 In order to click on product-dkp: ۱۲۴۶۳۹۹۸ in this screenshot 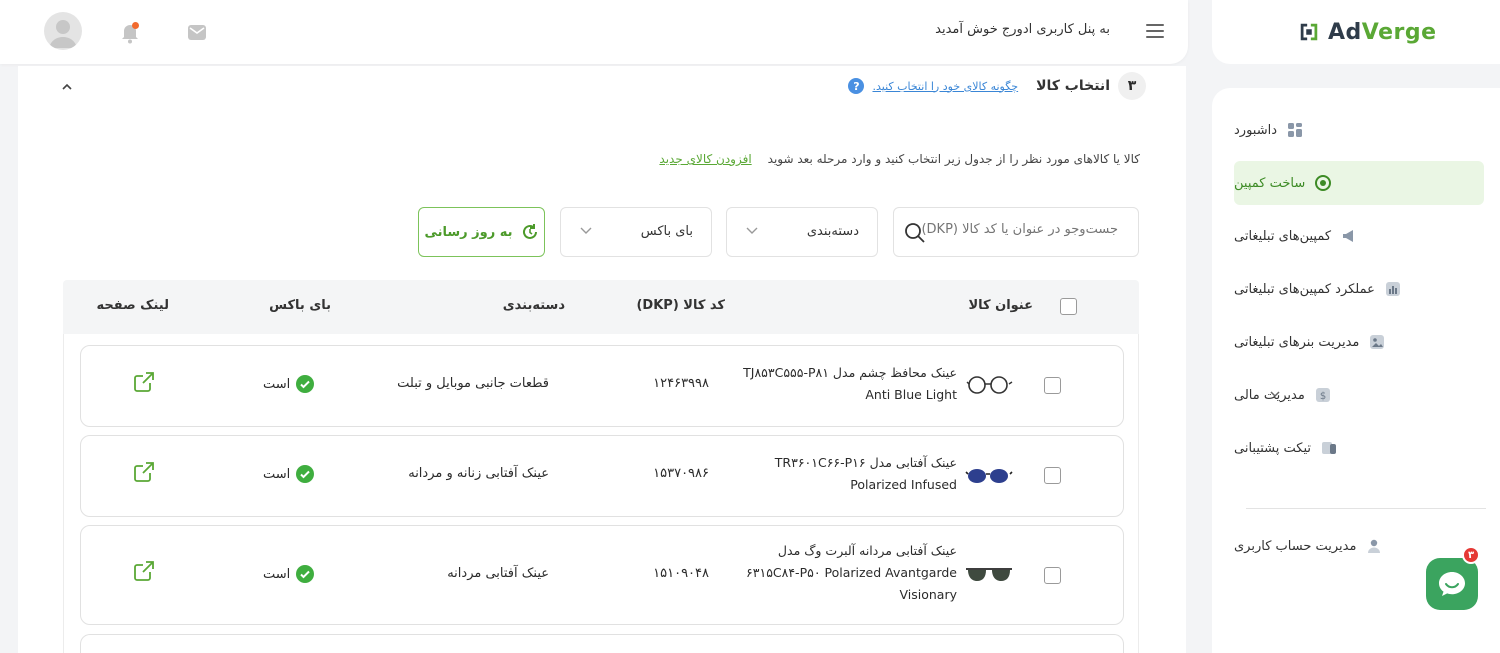, I will do `click(681, 383)`.